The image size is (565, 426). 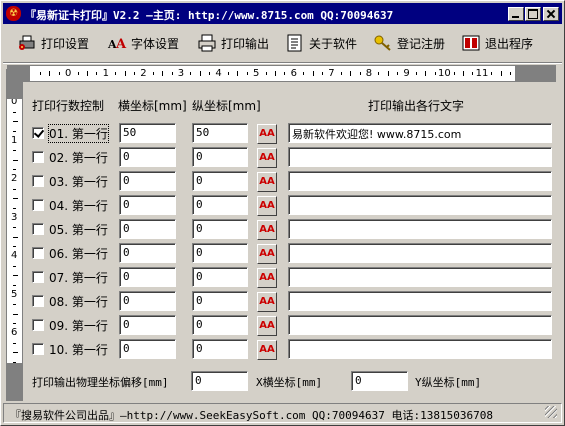 I want to click on ruler-number: 2, so click(x=143, y=73).